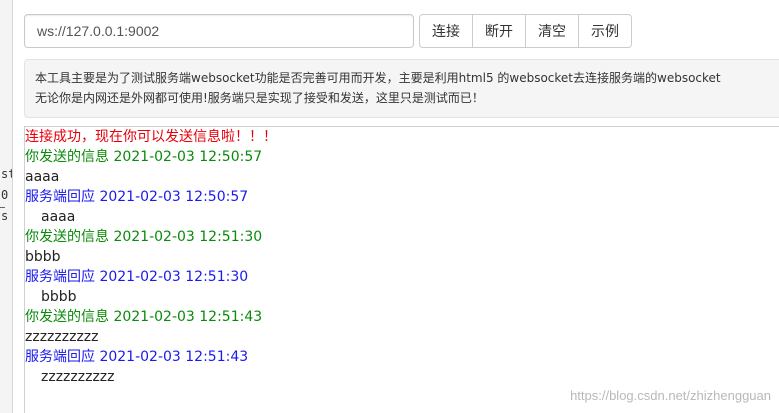 The width and height of the screenshot is (779, 413). What do you see at coordinates (219, 31) in the screenshot?
I see `websocket-url-input` at bounding box center [219, 31].